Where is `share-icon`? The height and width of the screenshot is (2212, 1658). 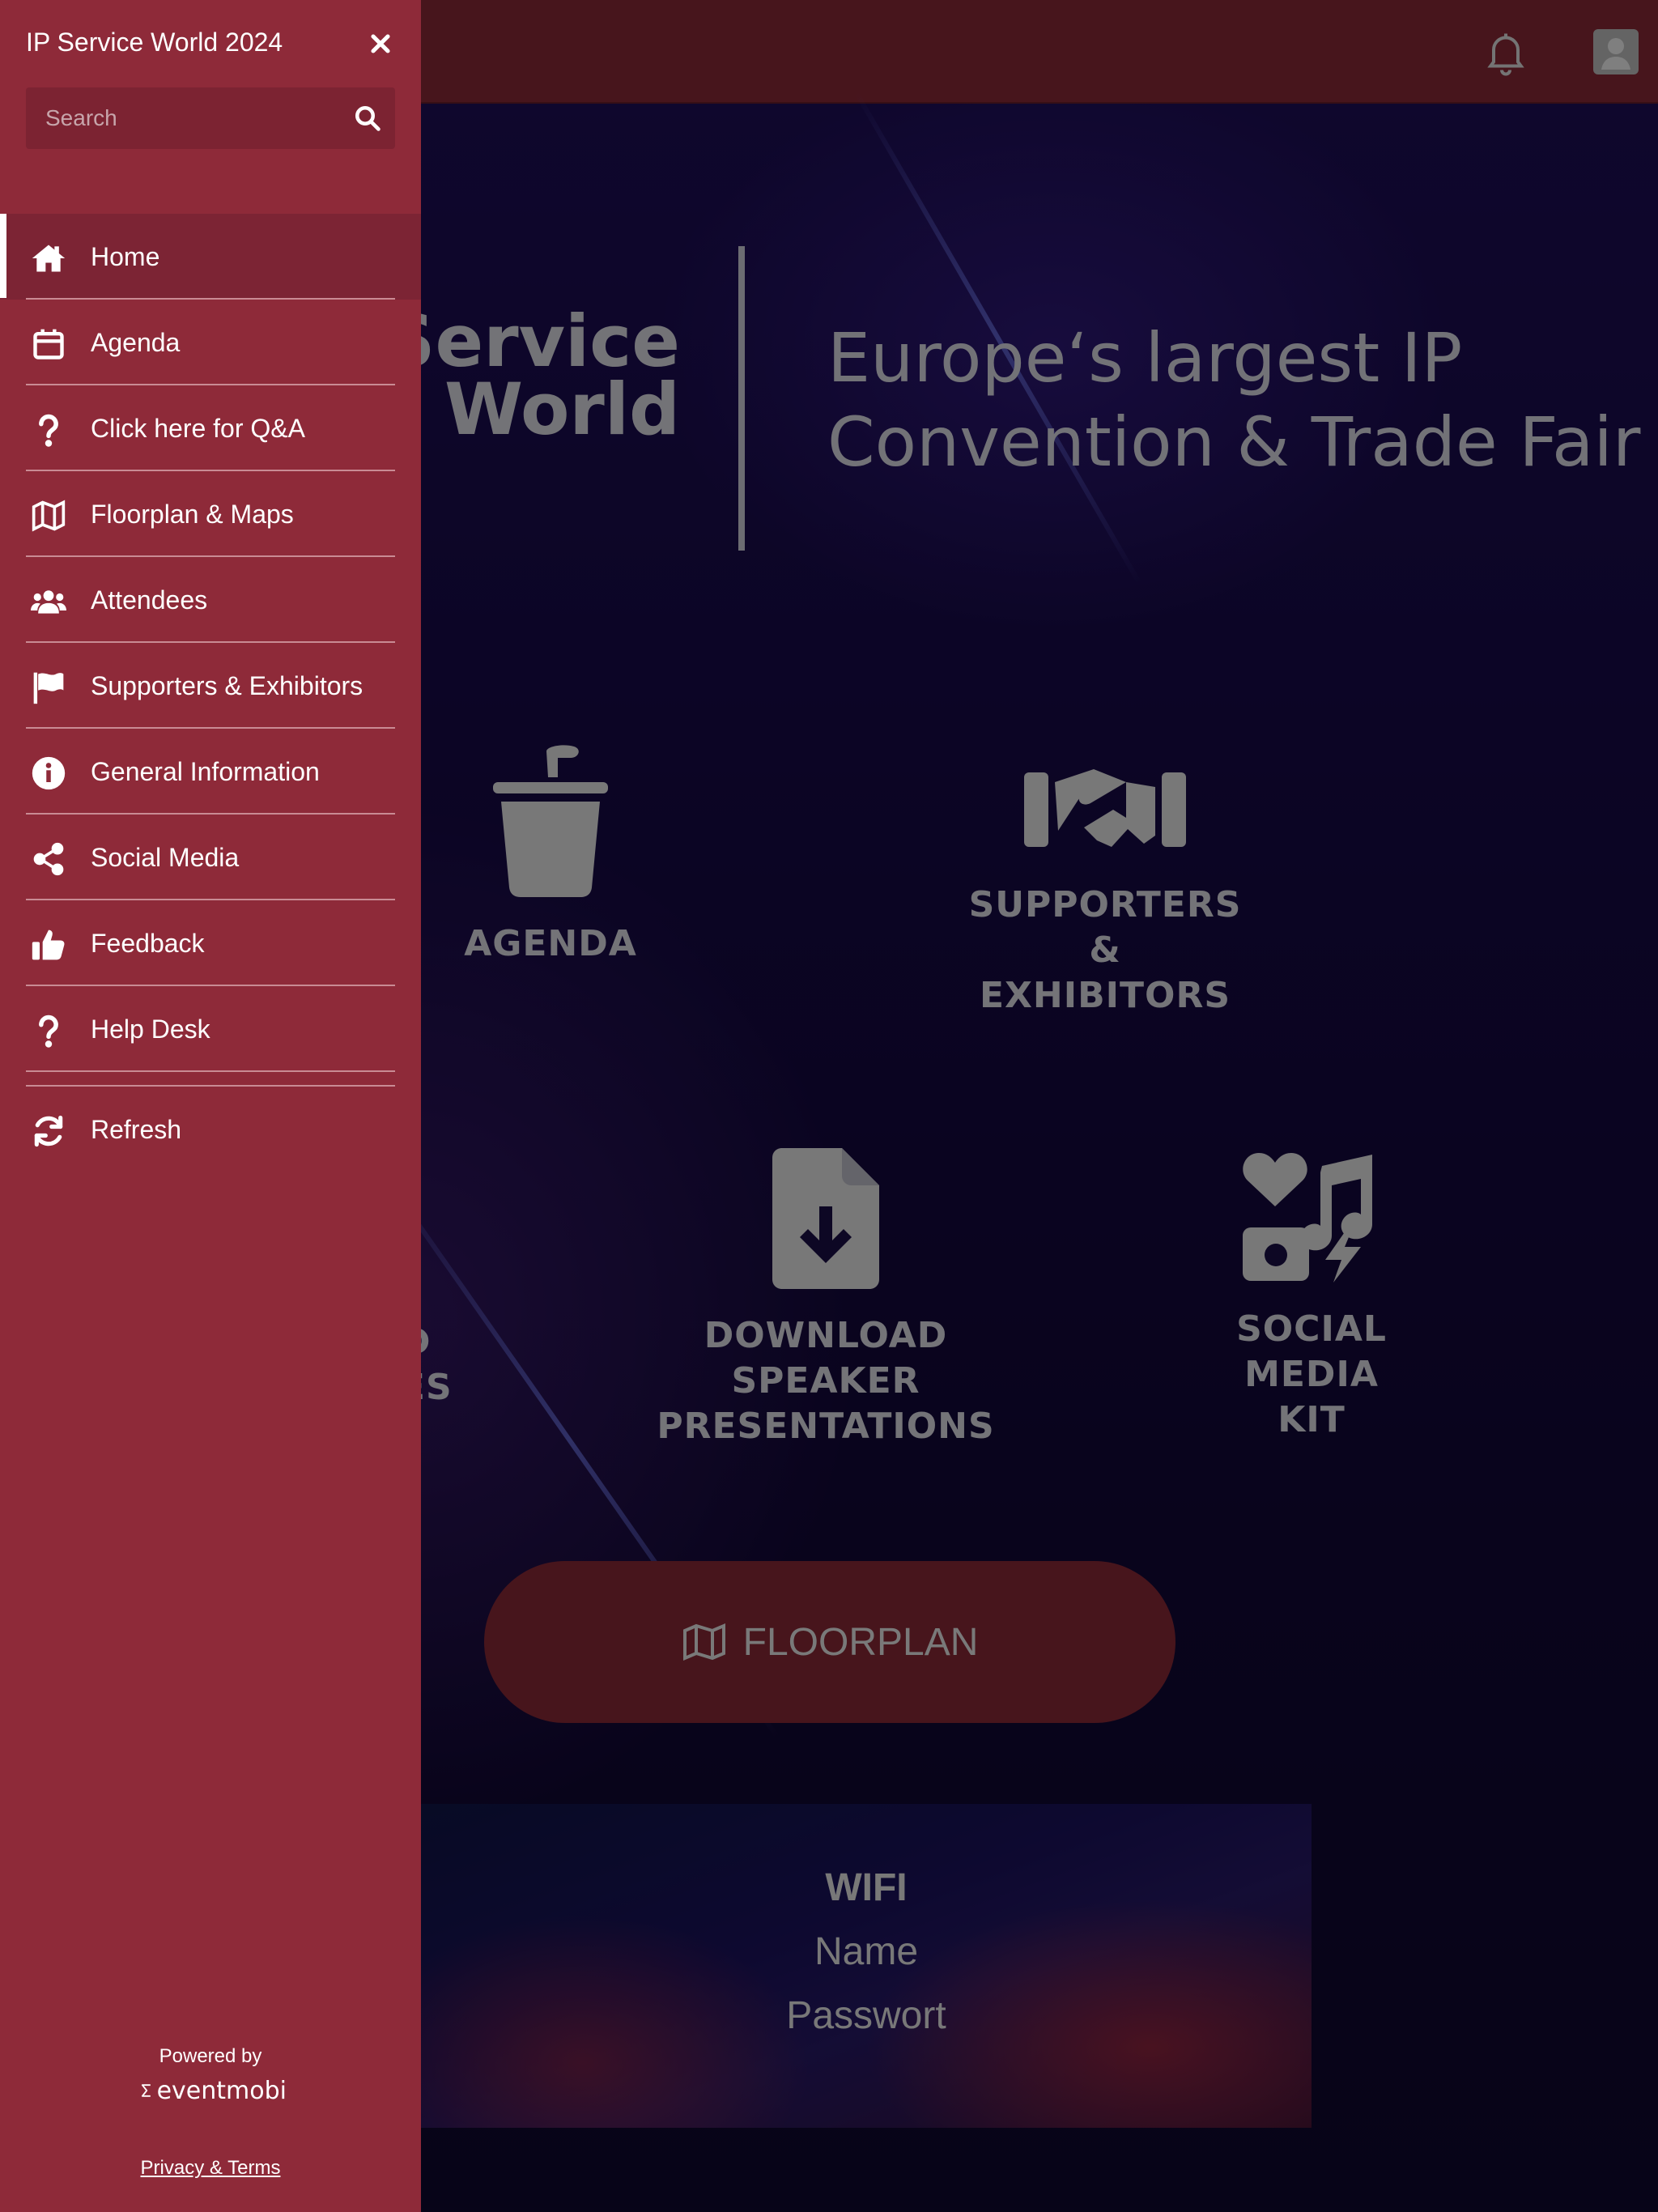
share-icon is located at coordinates (48, 859).